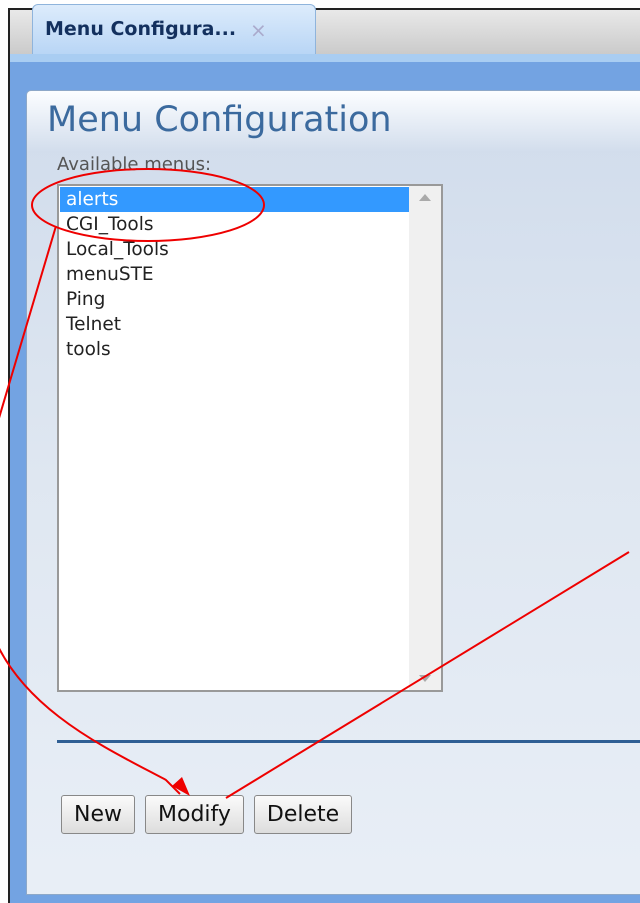  Describe the element at coordinates (425, 678) in the screenshot. I see `scroll-down-icon` at that location.